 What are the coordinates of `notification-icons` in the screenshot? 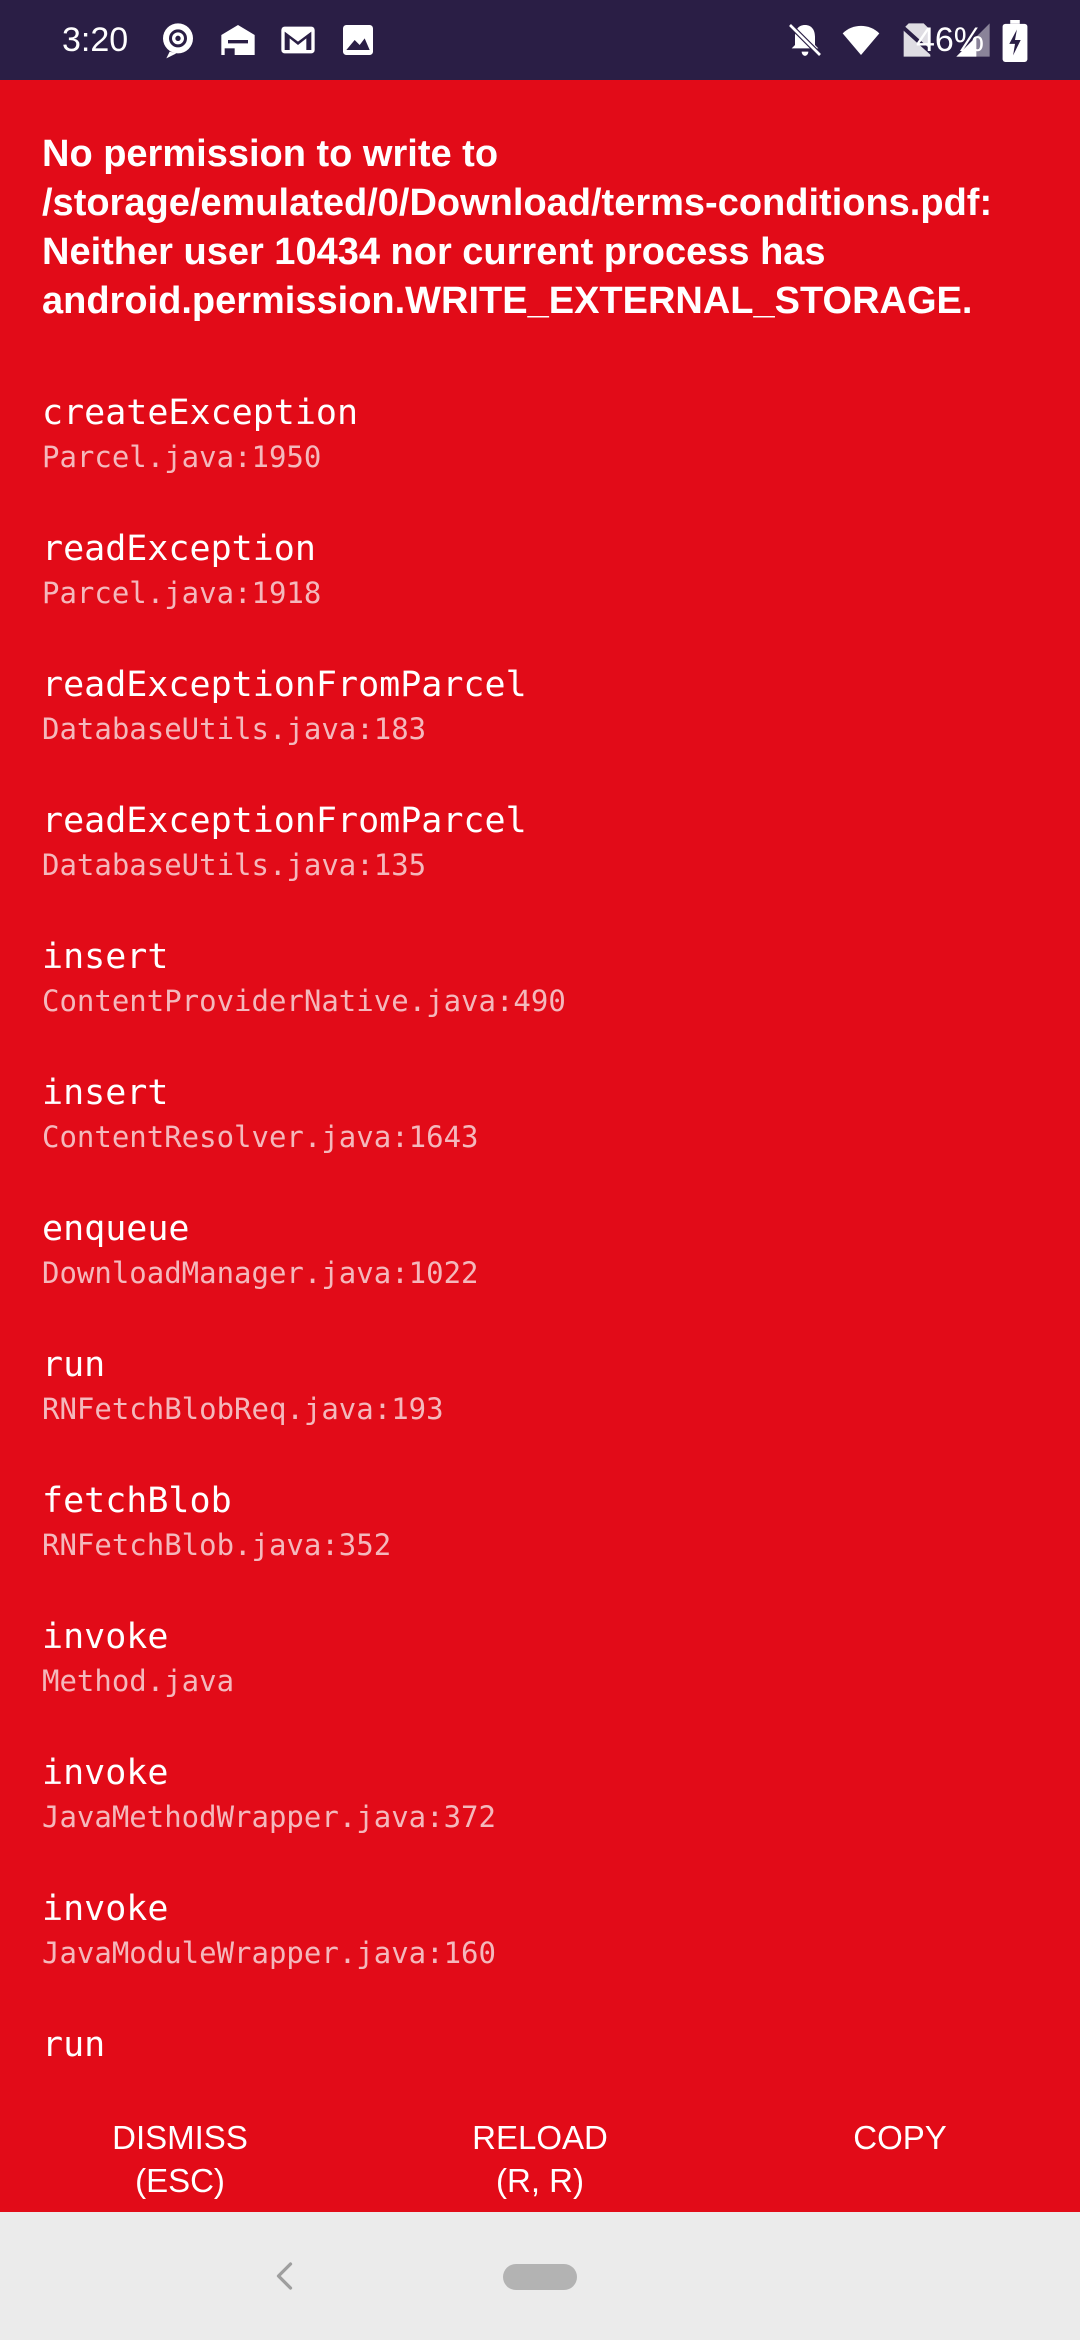 It's located at (268, 40).